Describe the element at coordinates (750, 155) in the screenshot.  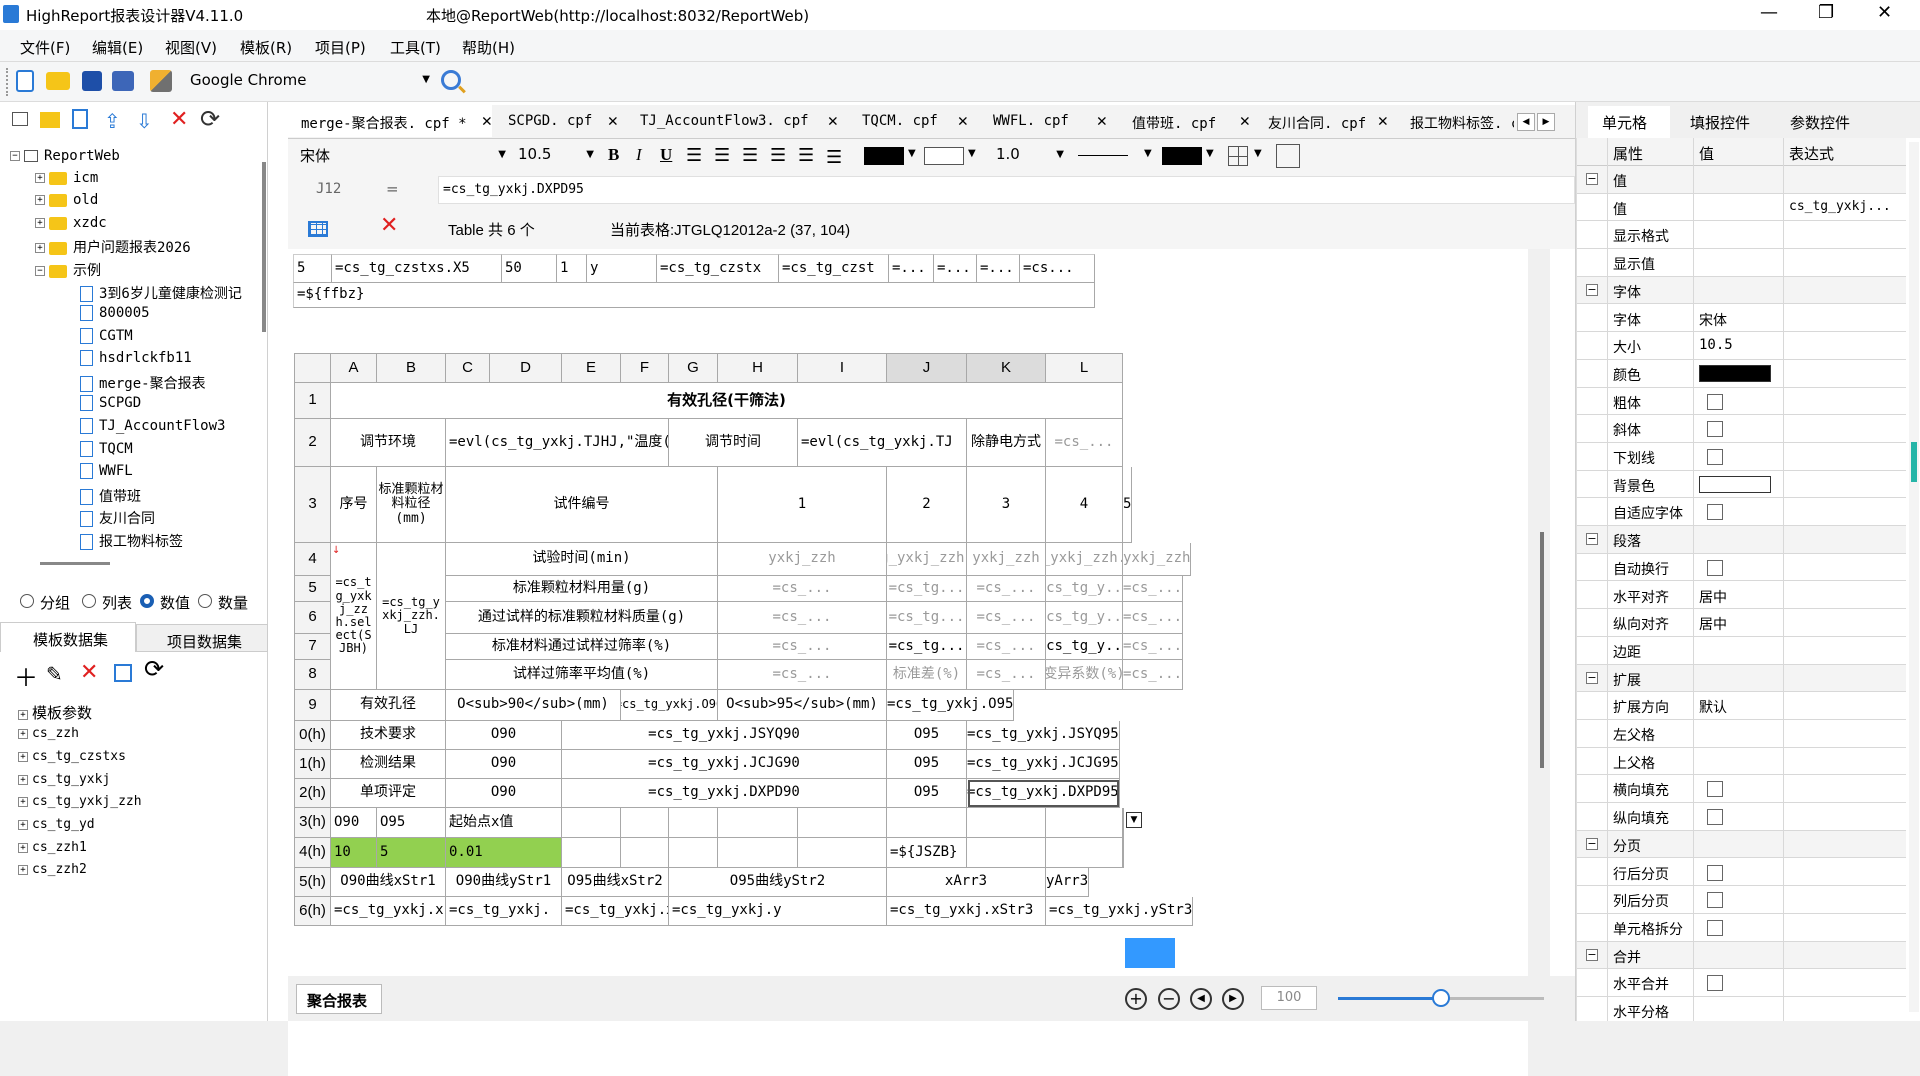
I see `align-right-icon: ☰` at that location.